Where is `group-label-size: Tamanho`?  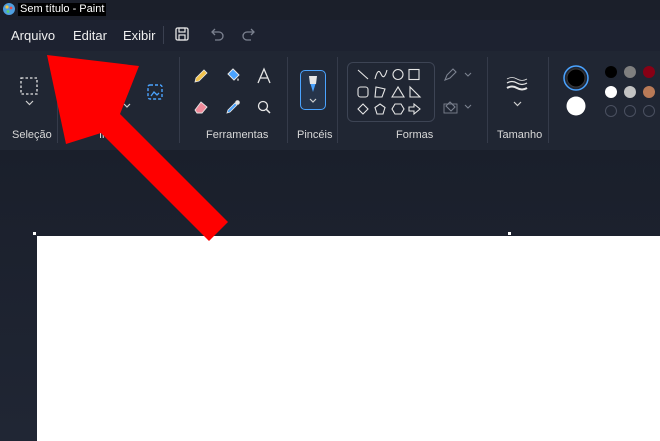
group-label-size: Tamanho is located at coordinates (520, 135).